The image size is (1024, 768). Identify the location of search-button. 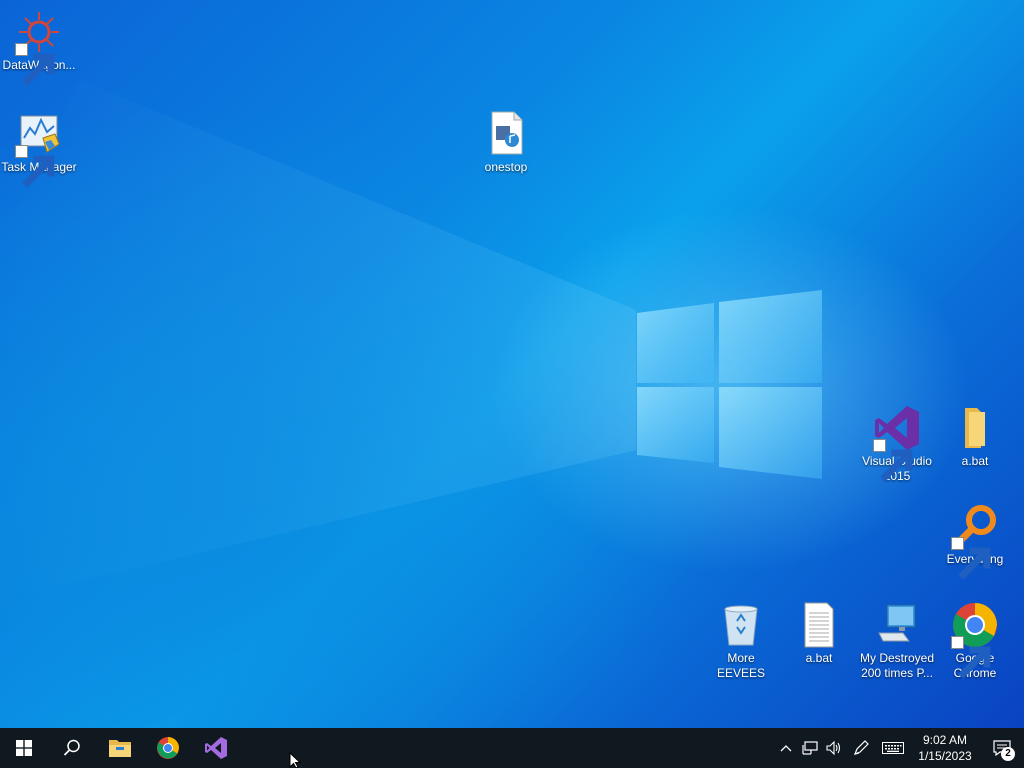
(72, 748).